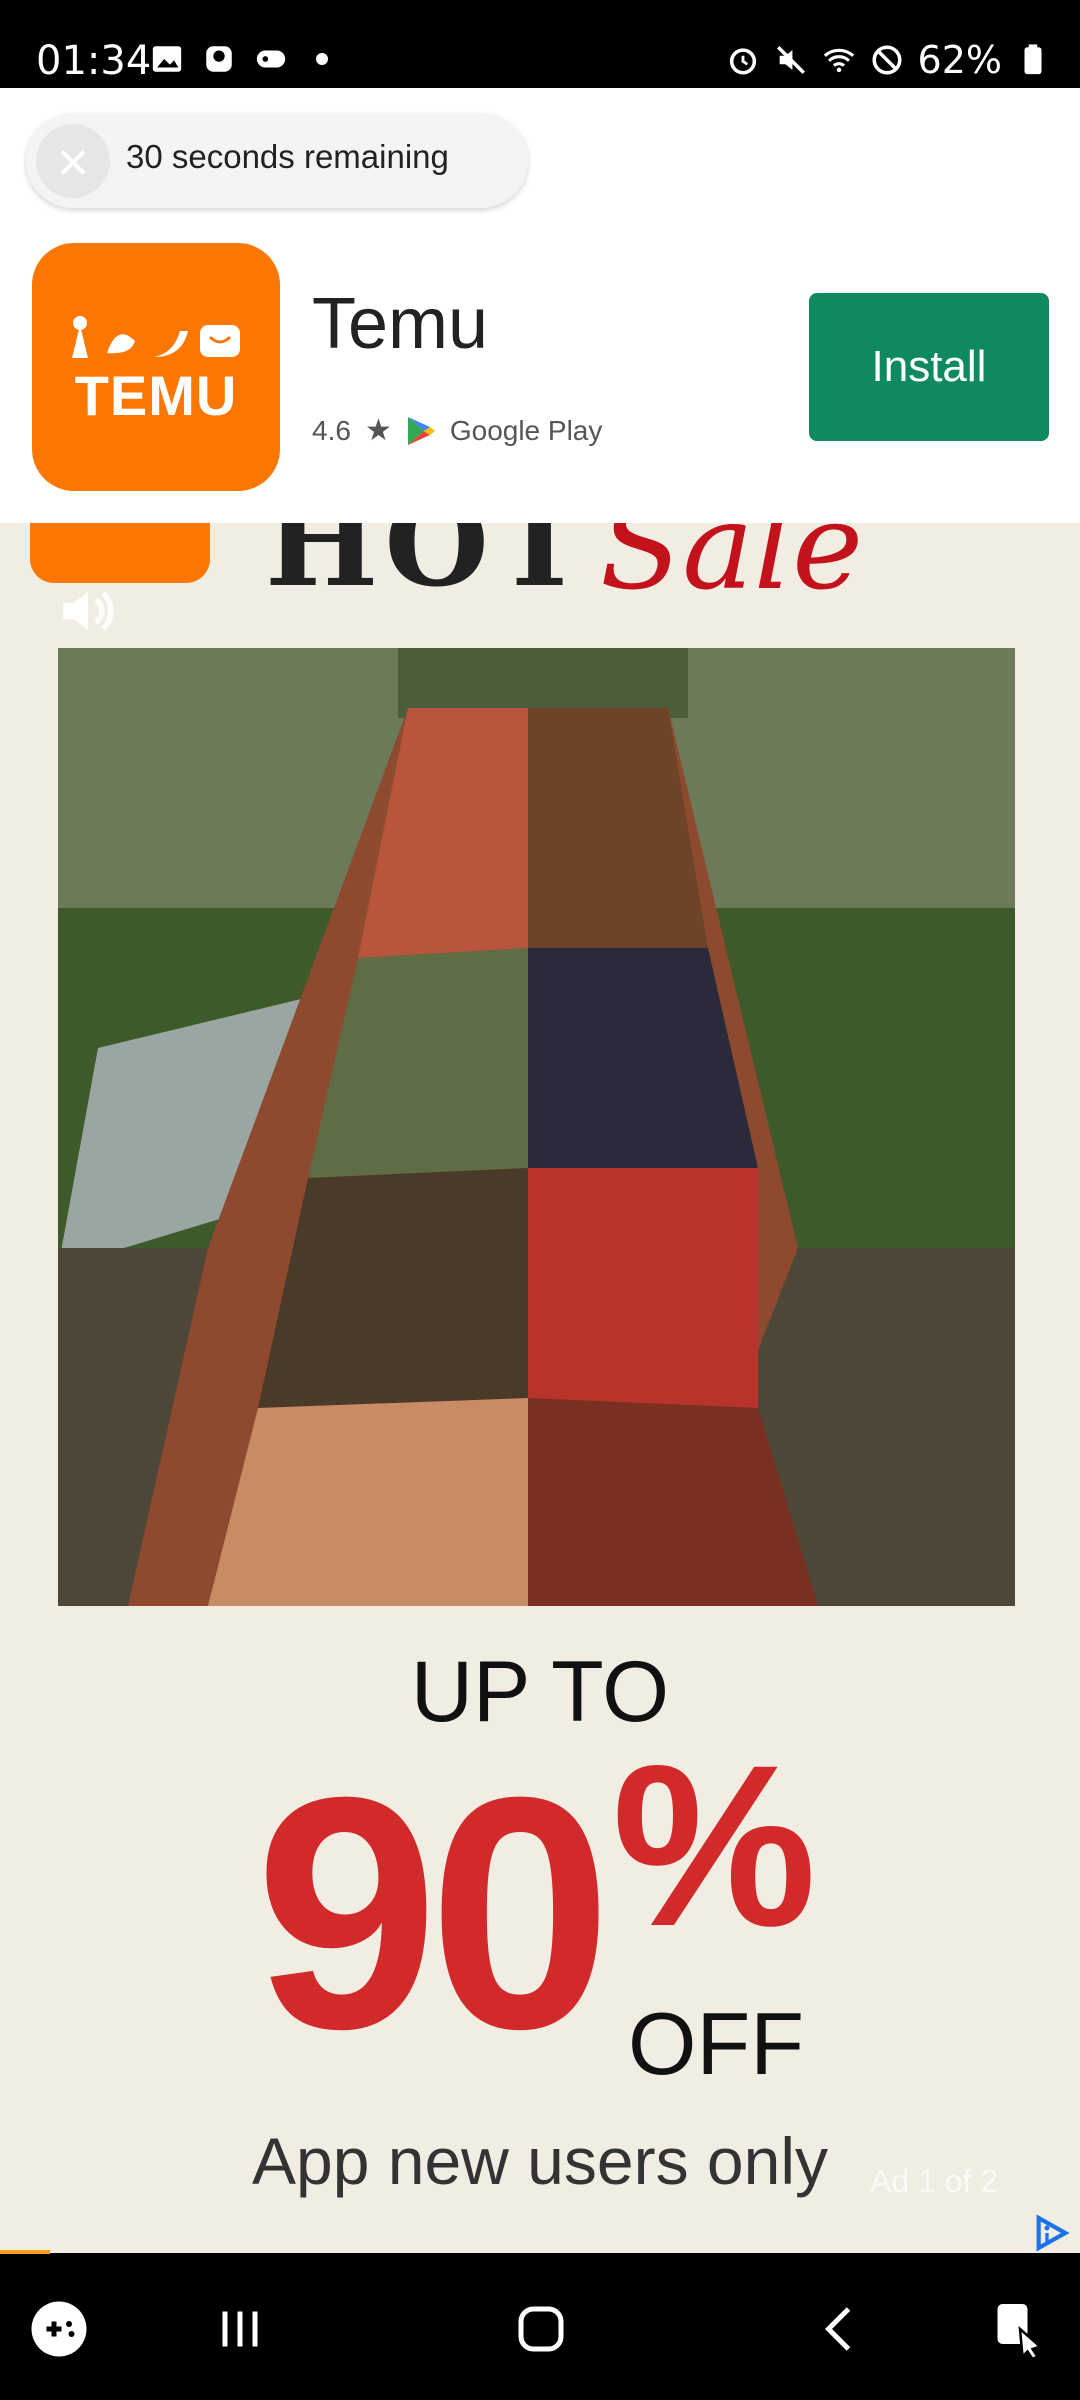 This screenshot has height=2400, width=1080. Describe the element at coordinates (1020, 2329) in the screenshot. I see `assistant-icon` at that location.